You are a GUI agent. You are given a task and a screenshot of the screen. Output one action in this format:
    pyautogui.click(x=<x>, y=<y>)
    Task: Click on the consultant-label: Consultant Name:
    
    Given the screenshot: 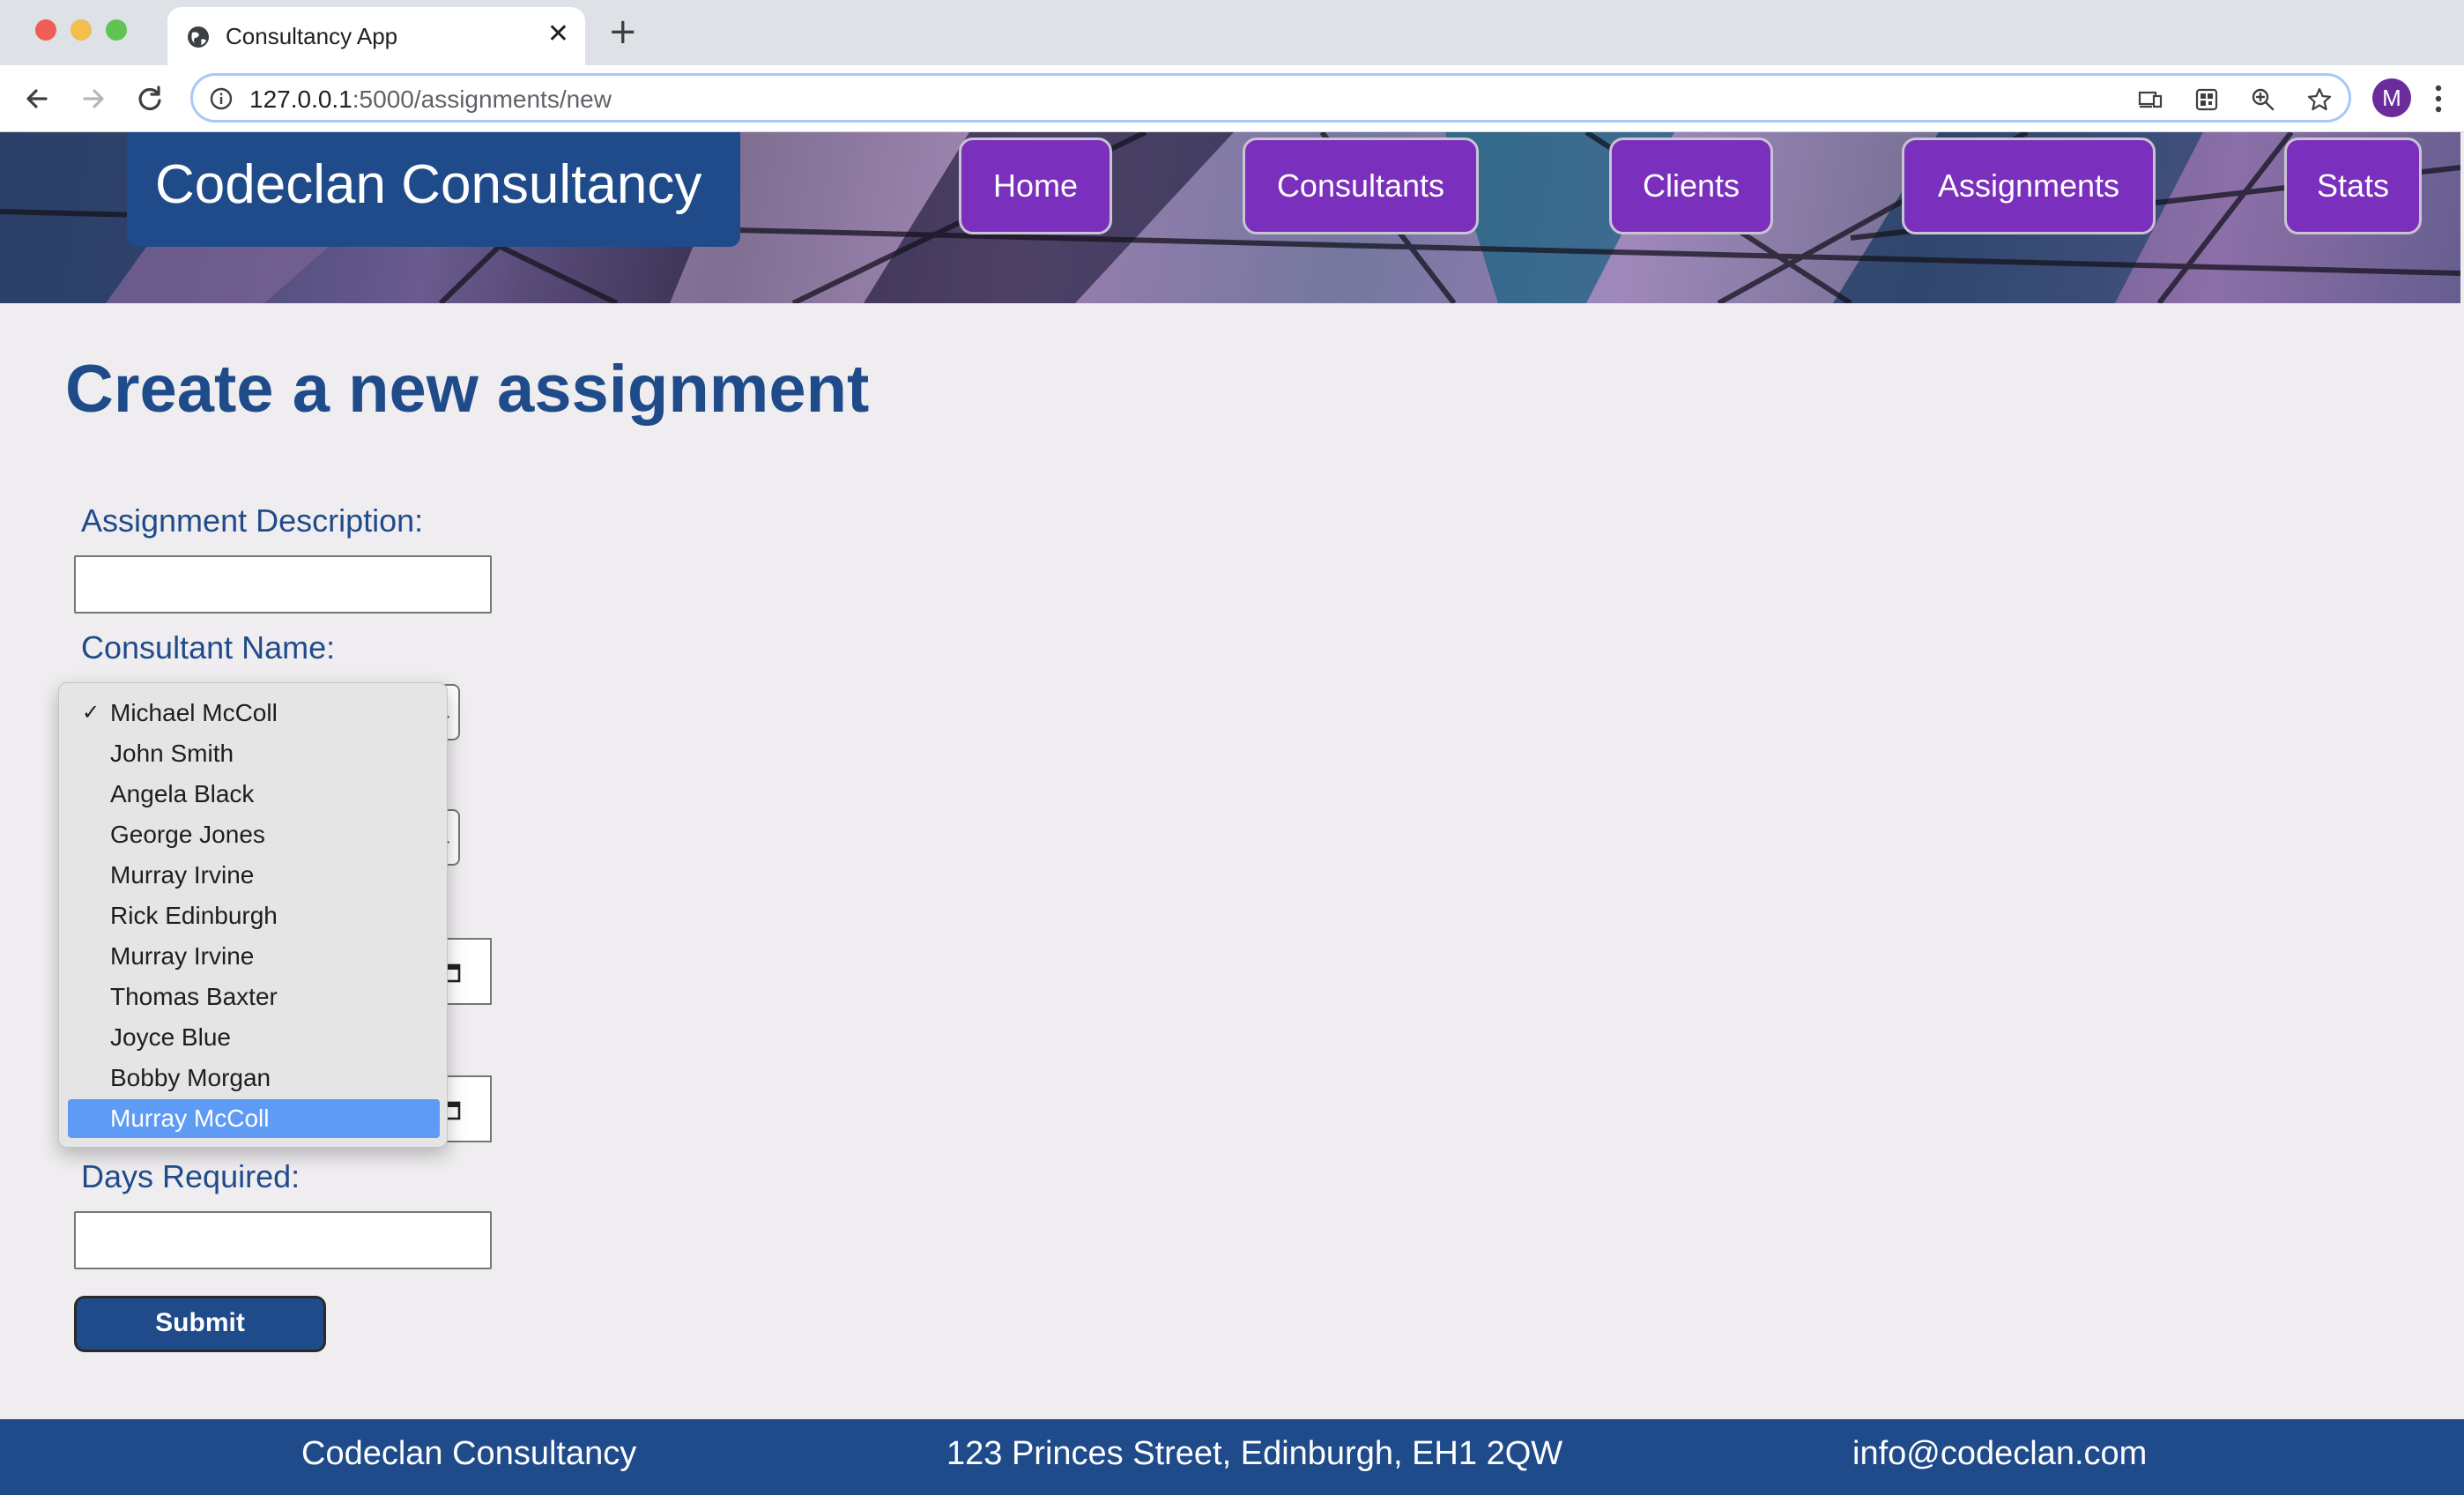 What is the action you would take?
    pyautogui.click(x=208, y=647)
    